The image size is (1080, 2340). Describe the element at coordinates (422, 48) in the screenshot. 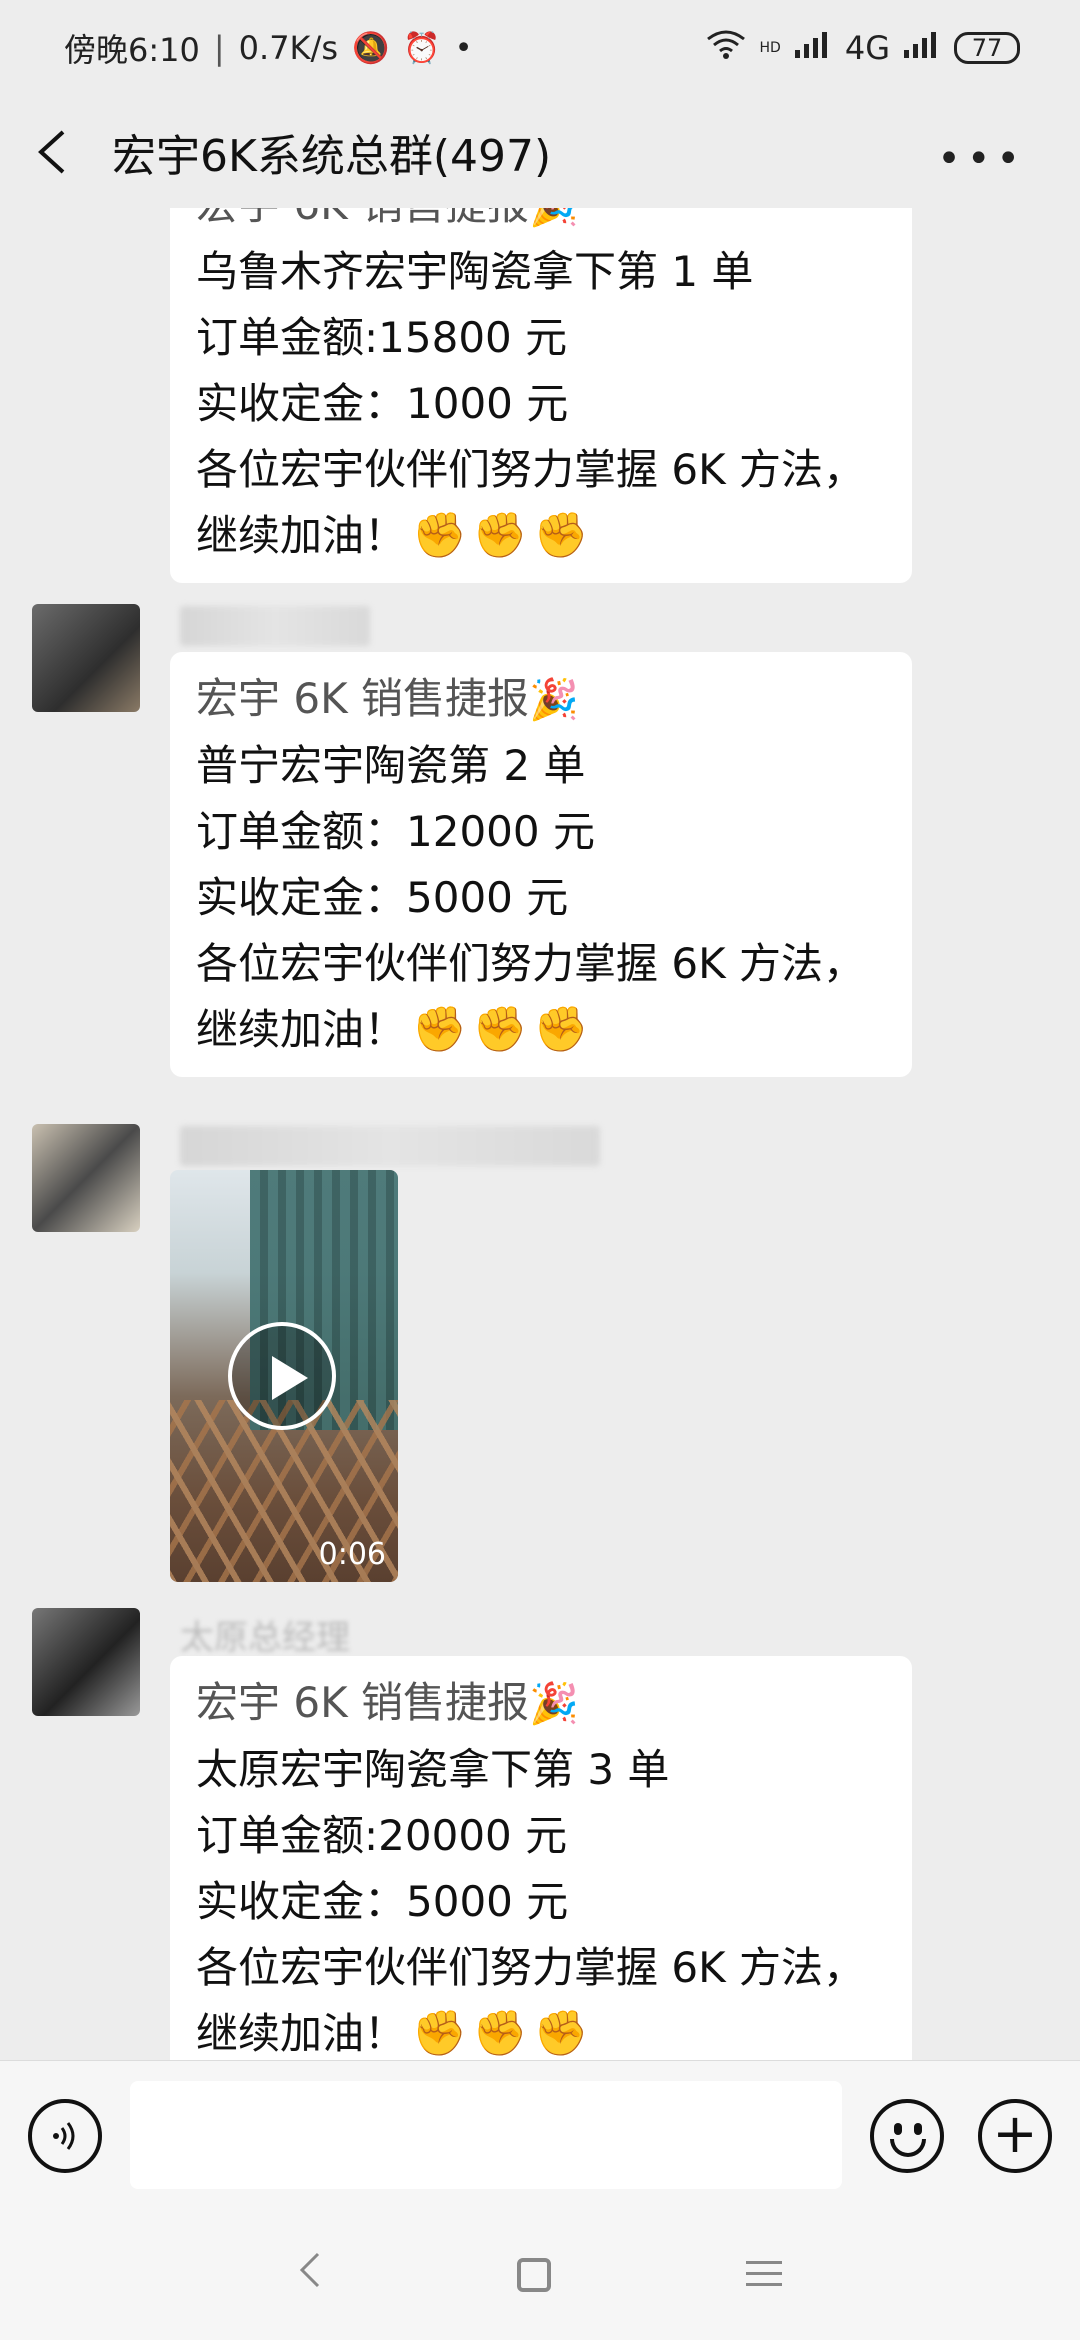

I see `alarm-icon: ⏰` at that location.